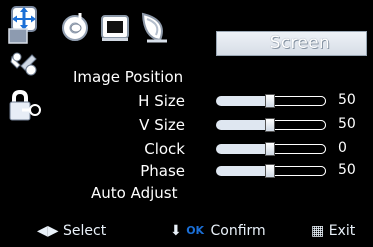 This screenshot has width=373, height=247. Describe the element at coordinates (116, 28) in the screenshot. I see `monitor-icon` at that location.